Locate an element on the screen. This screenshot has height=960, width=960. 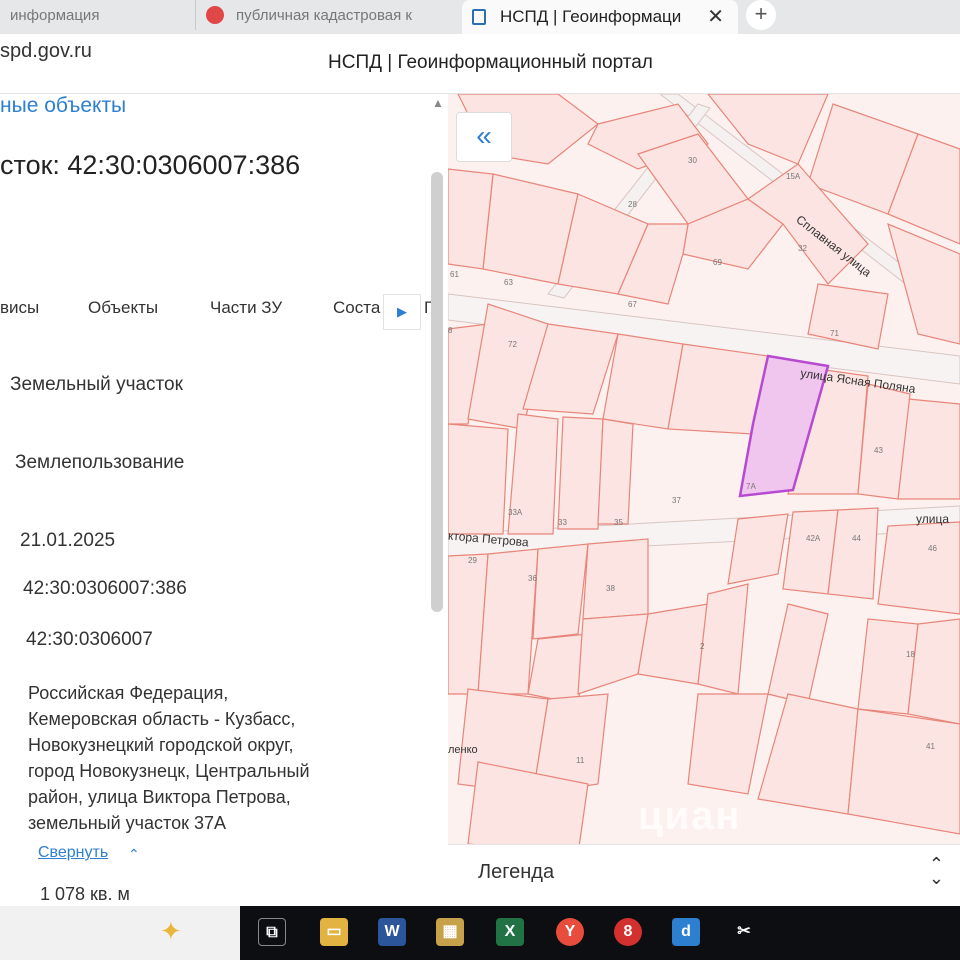
file-explorer-icon: ▭ is located at coordinates (334, 932).